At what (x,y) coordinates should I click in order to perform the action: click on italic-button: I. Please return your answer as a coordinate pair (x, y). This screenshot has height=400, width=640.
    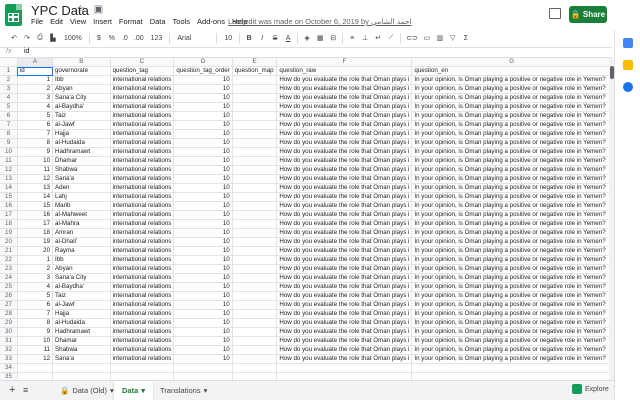
    Looking at the image, I should click on (262, 38).